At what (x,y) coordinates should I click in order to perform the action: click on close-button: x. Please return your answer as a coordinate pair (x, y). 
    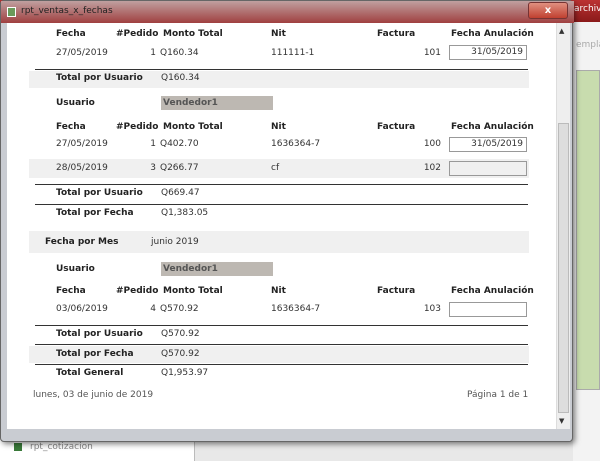
    Looking at the image, I should click on (548, 10).